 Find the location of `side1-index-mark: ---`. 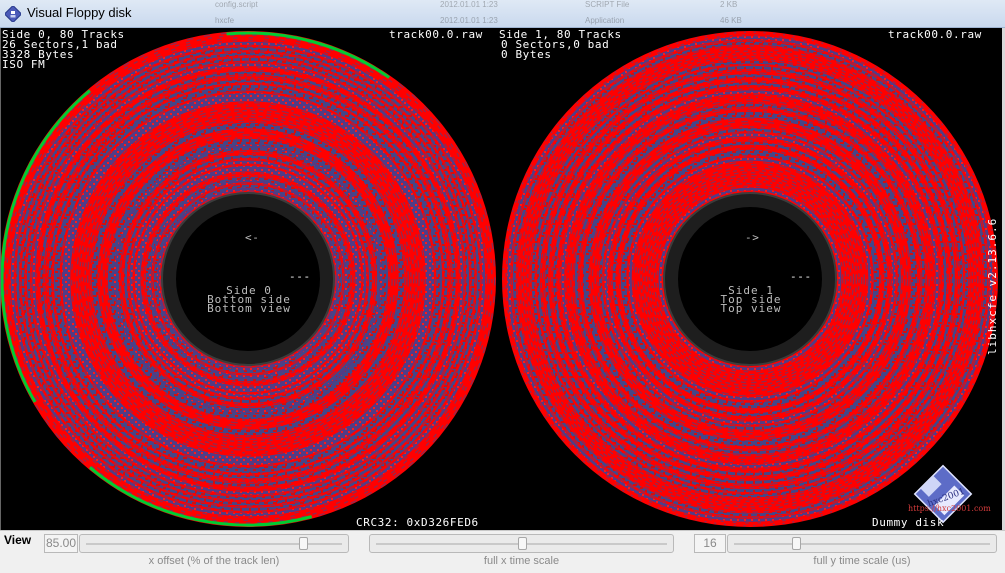

side1-index-mark: --- is located at coordinates (801, 276).